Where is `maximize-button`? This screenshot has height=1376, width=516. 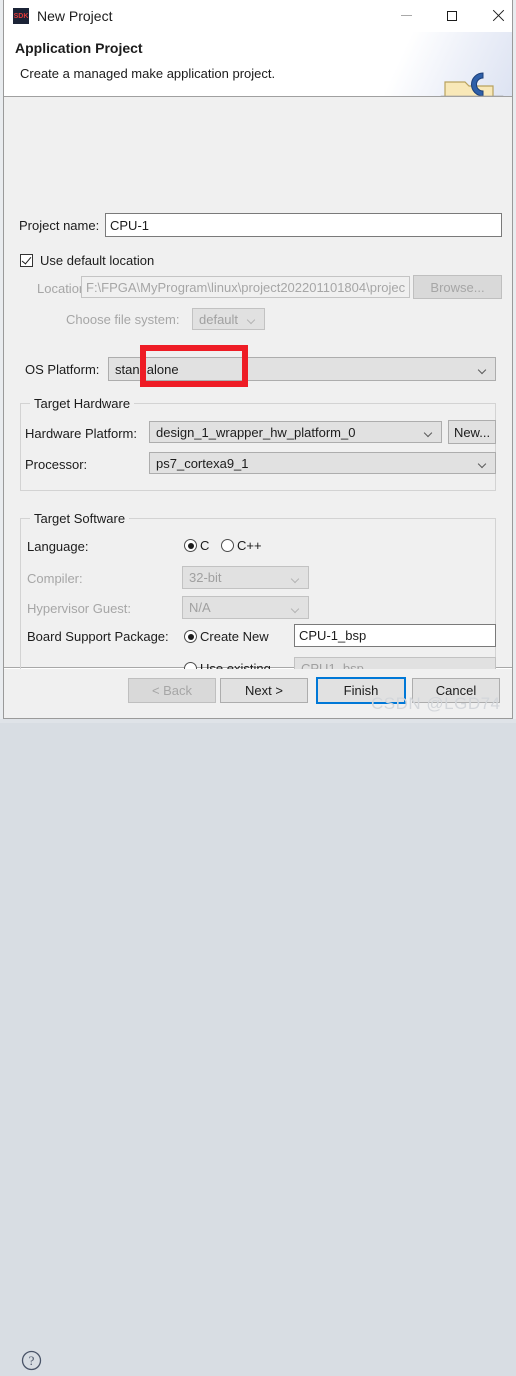 maximize-button is located at coordinates (452, 15).